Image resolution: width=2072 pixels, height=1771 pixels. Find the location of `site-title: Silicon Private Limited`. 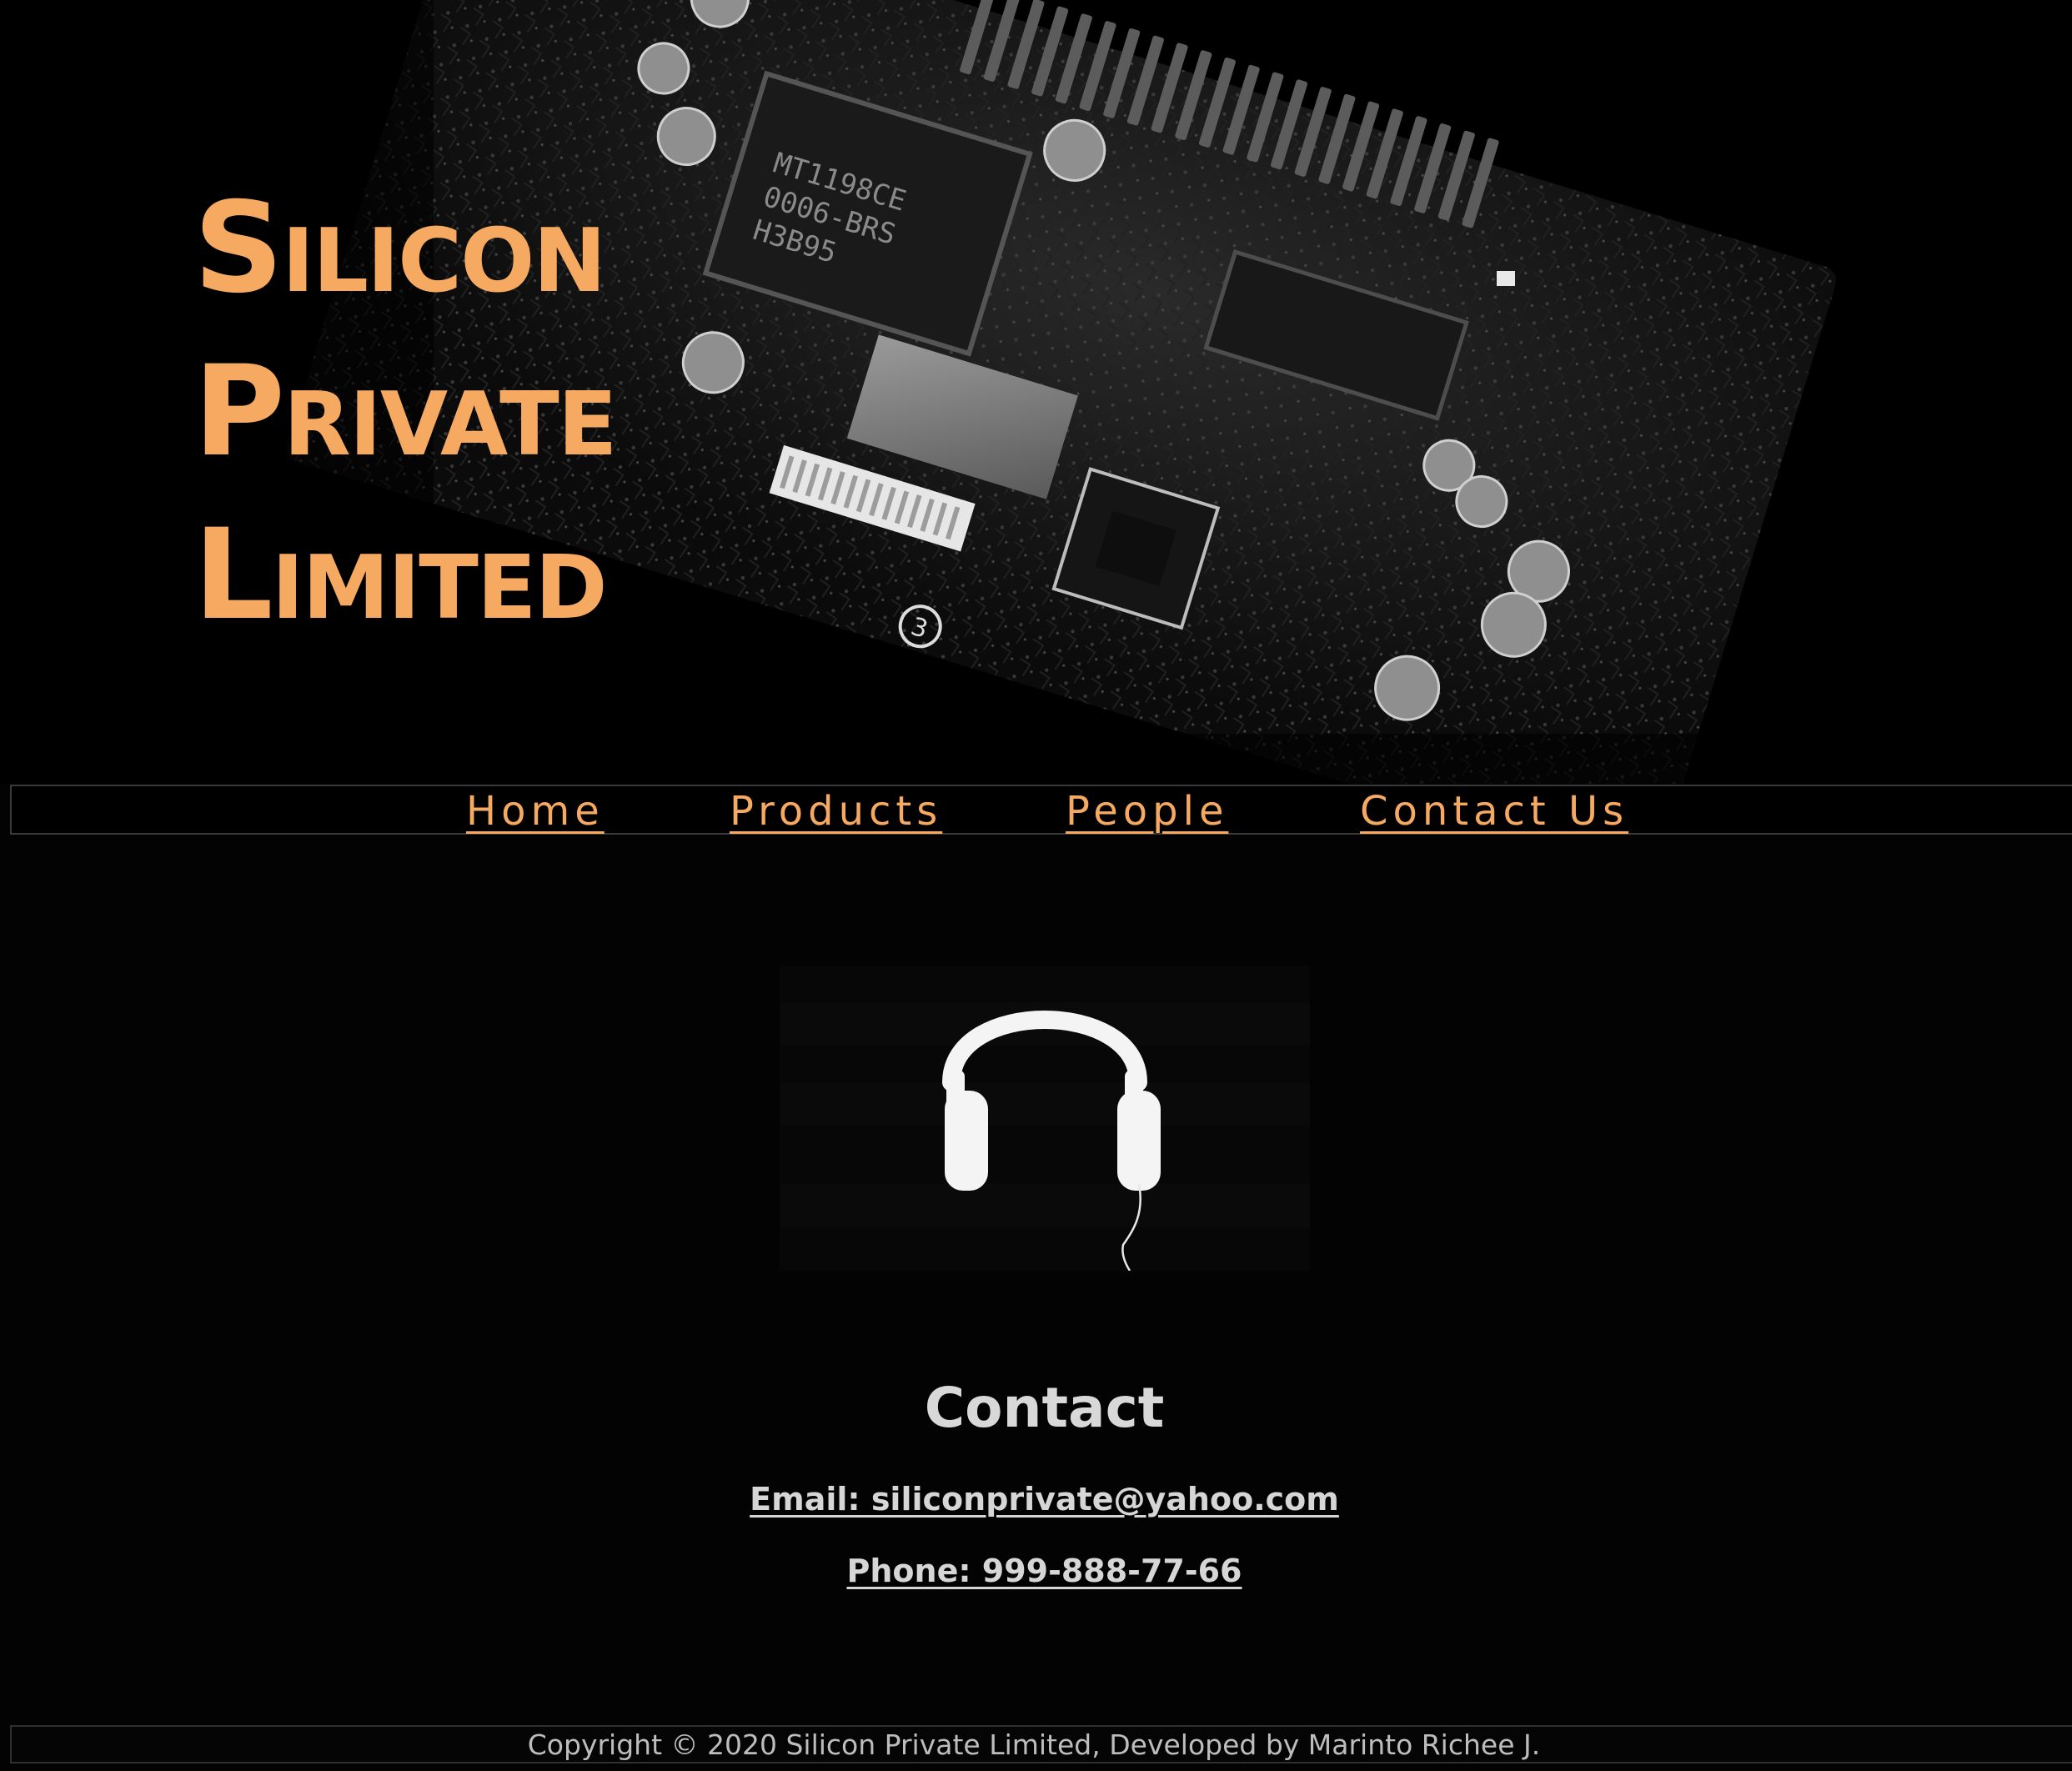

site-title: Silicon Private Limited is located at coordinates (405, 412).